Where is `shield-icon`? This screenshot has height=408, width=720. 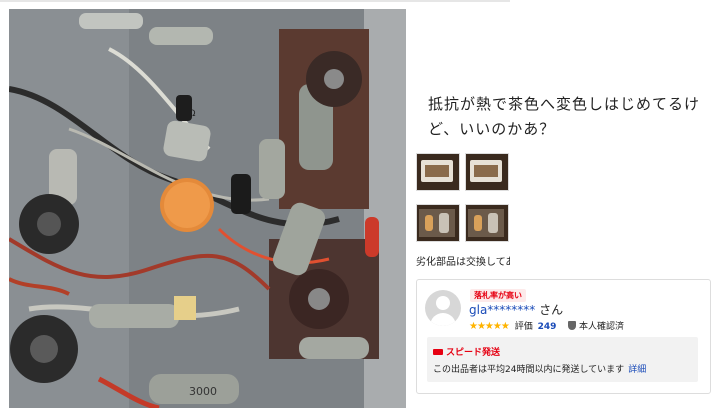
shield-icon is located at coordinates (572, 325).